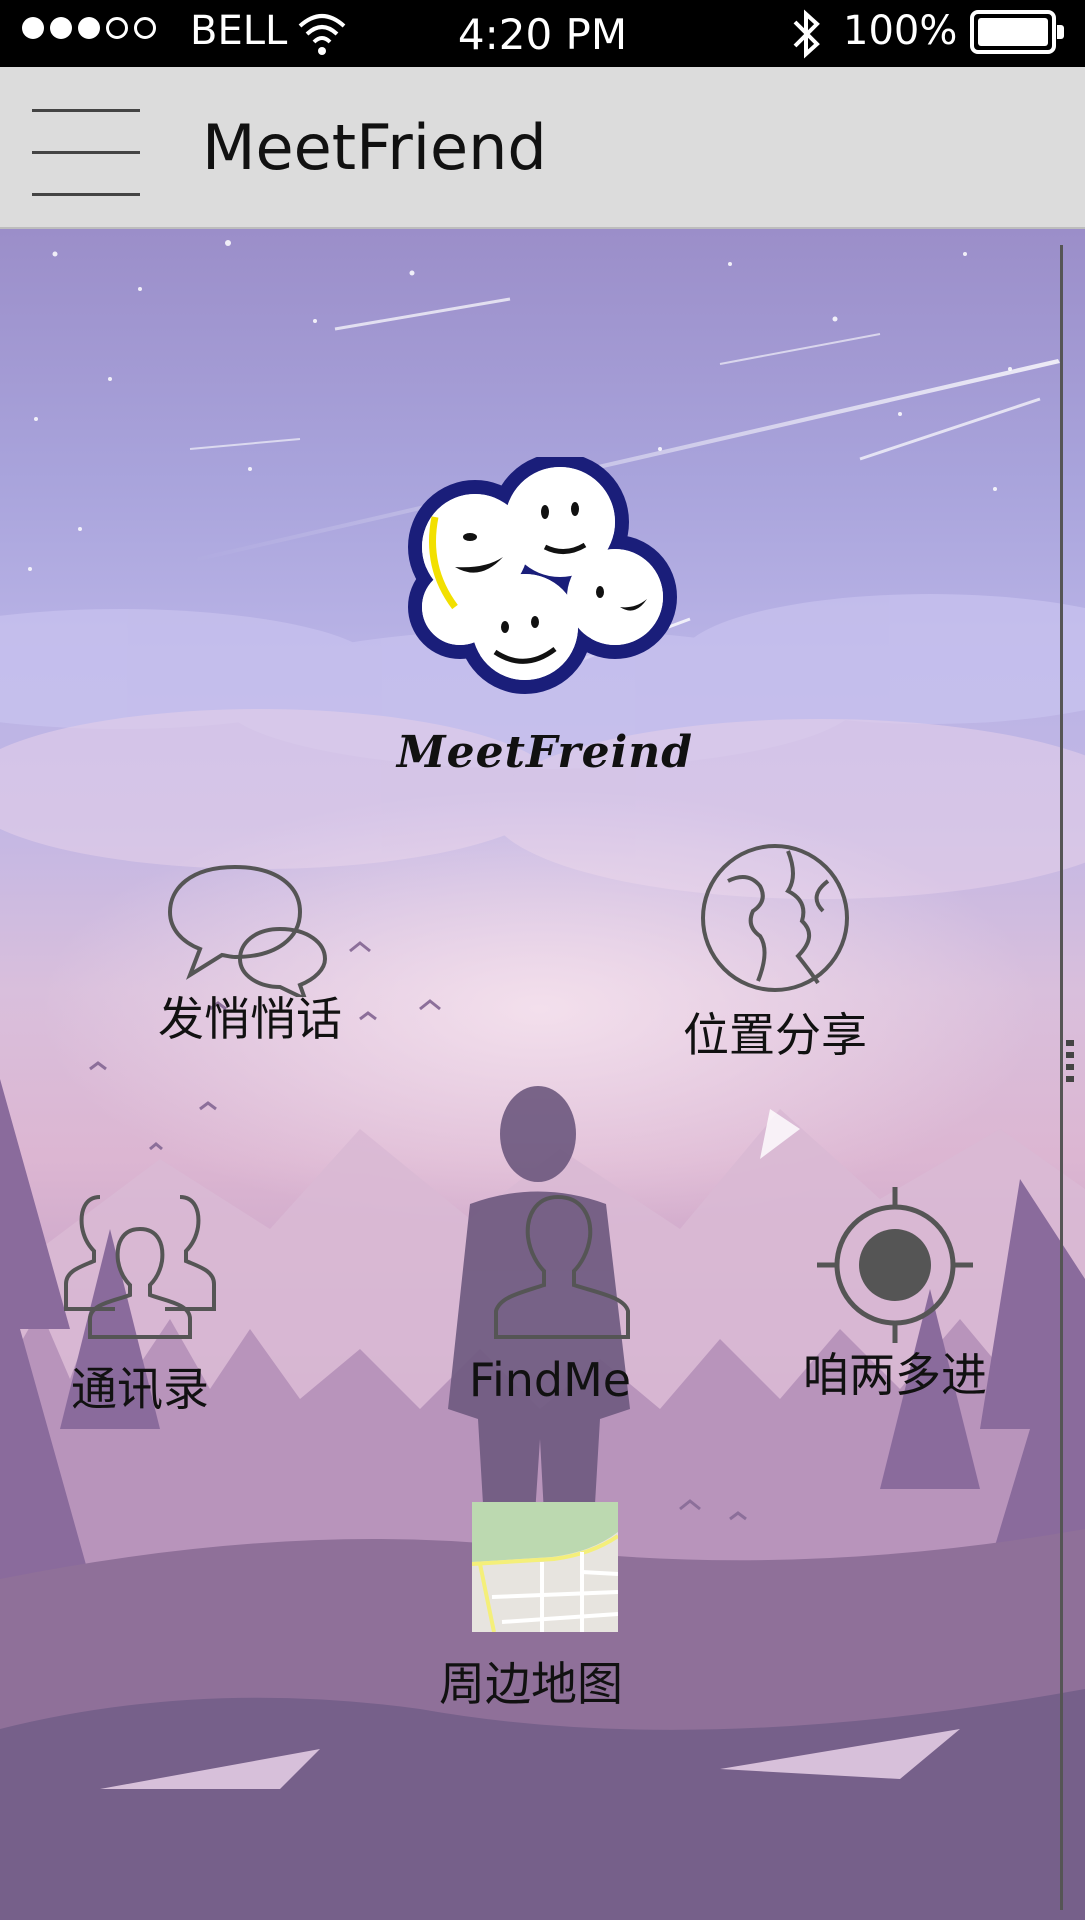  Describe the element at coordinates (374, 147) in the screenshot. I see `app-title: MeetFriend` at that location.